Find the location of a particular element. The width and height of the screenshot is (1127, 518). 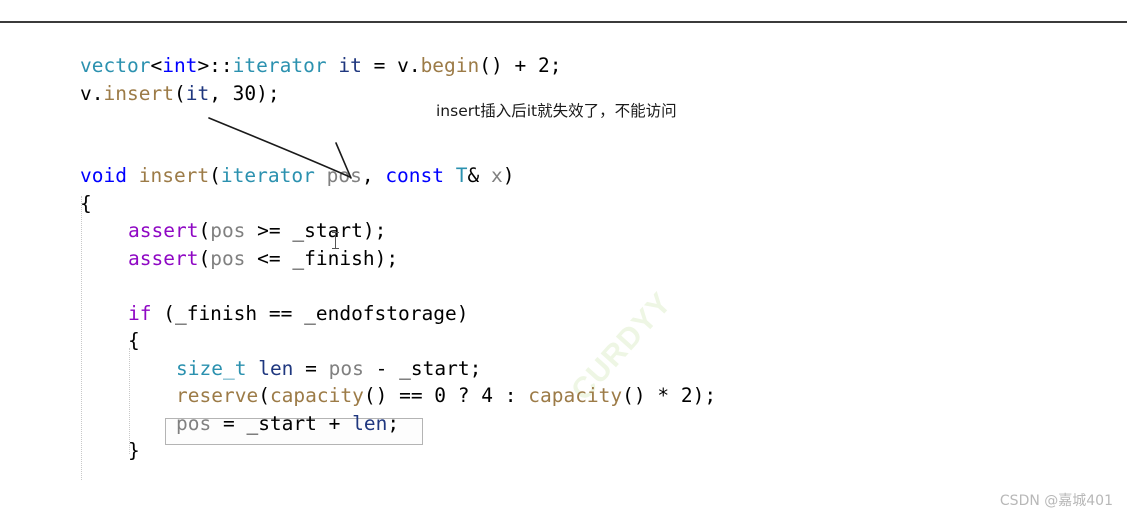

code-token: const is located at coordinates (415, 175).